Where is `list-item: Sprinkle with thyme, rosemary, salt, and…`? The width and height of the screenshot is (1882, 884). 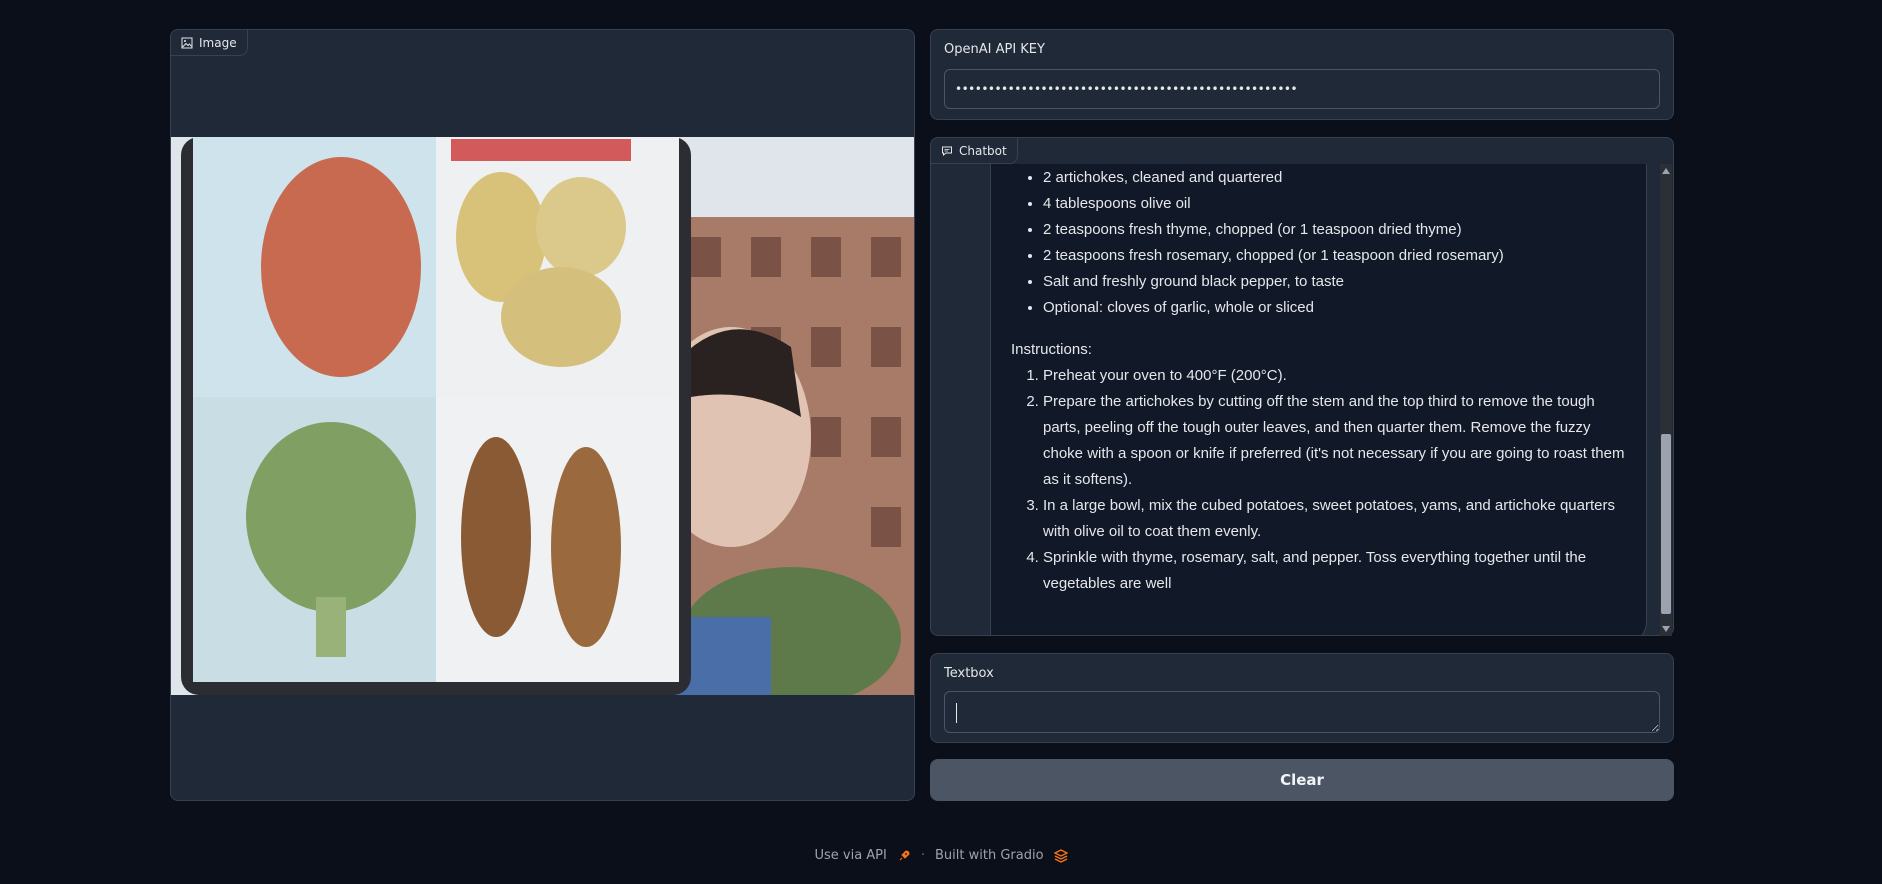
list-item: Sprinkle with thyme, rosemary, salt, and… is located at coordinates (1334, 571).